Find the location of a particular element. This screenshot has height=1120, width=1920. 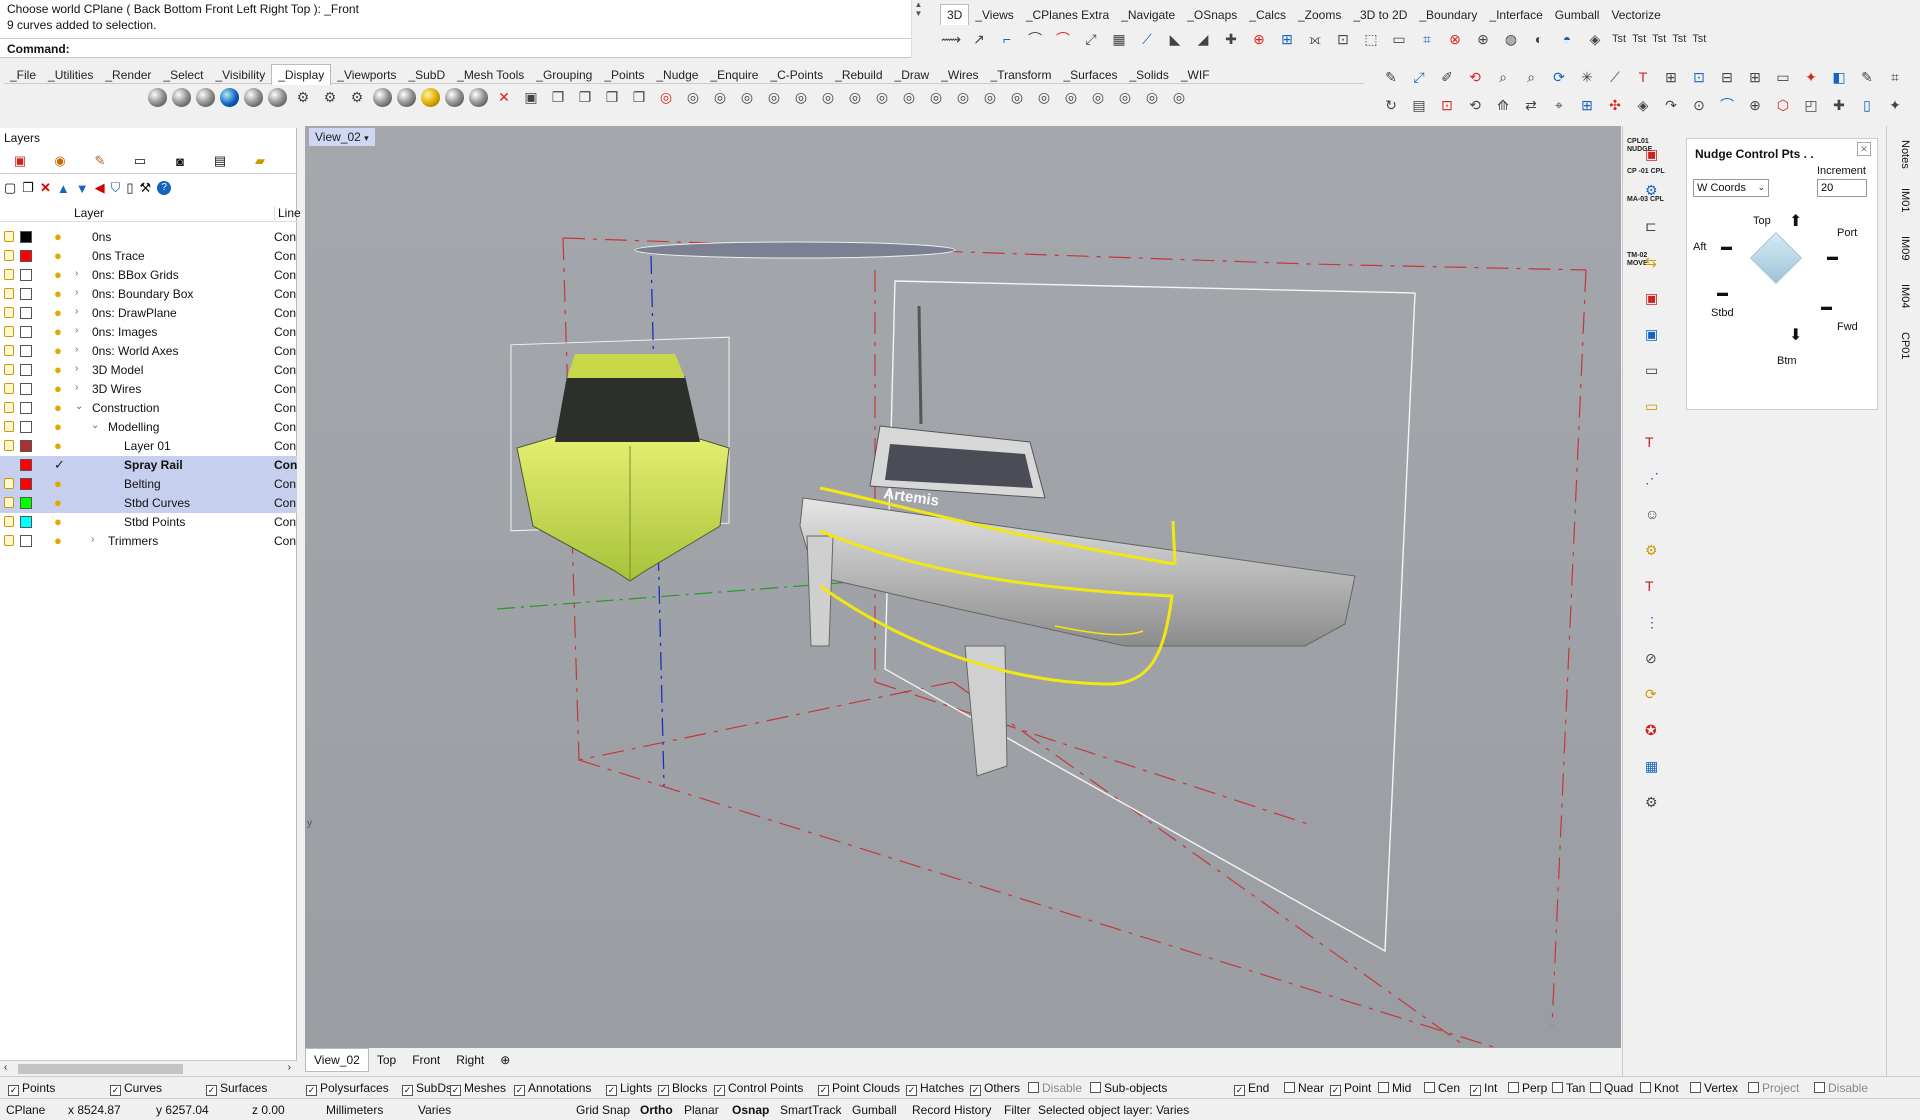

osnap-checkbox: Cen is located at coordinates (1442, 1088).